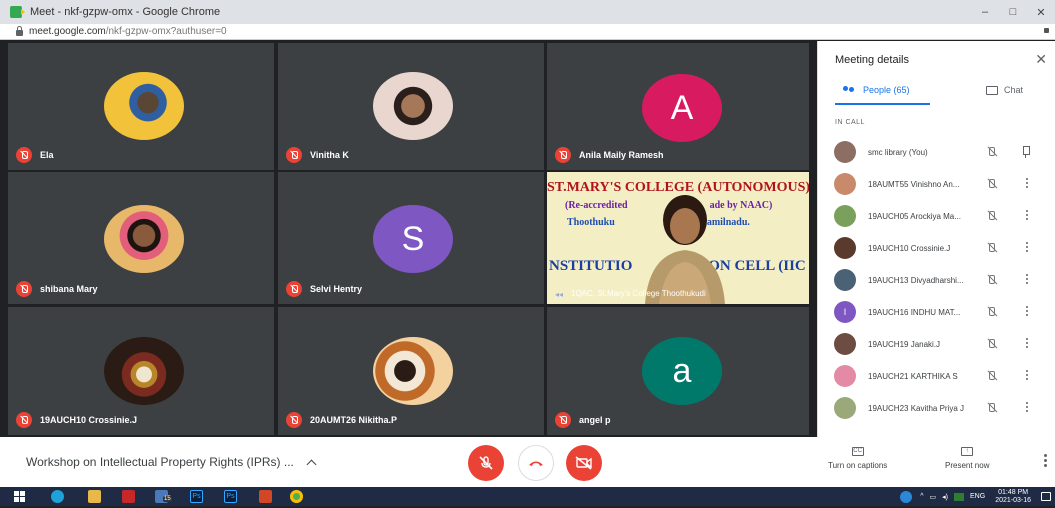 The width and height of the screenshot is (1055, 508). What do you see at coordinates (936, 248) in the screenshot?
I see `list-item: 19AUCH10 Crossinie.J` at bounding box center [936, 248].